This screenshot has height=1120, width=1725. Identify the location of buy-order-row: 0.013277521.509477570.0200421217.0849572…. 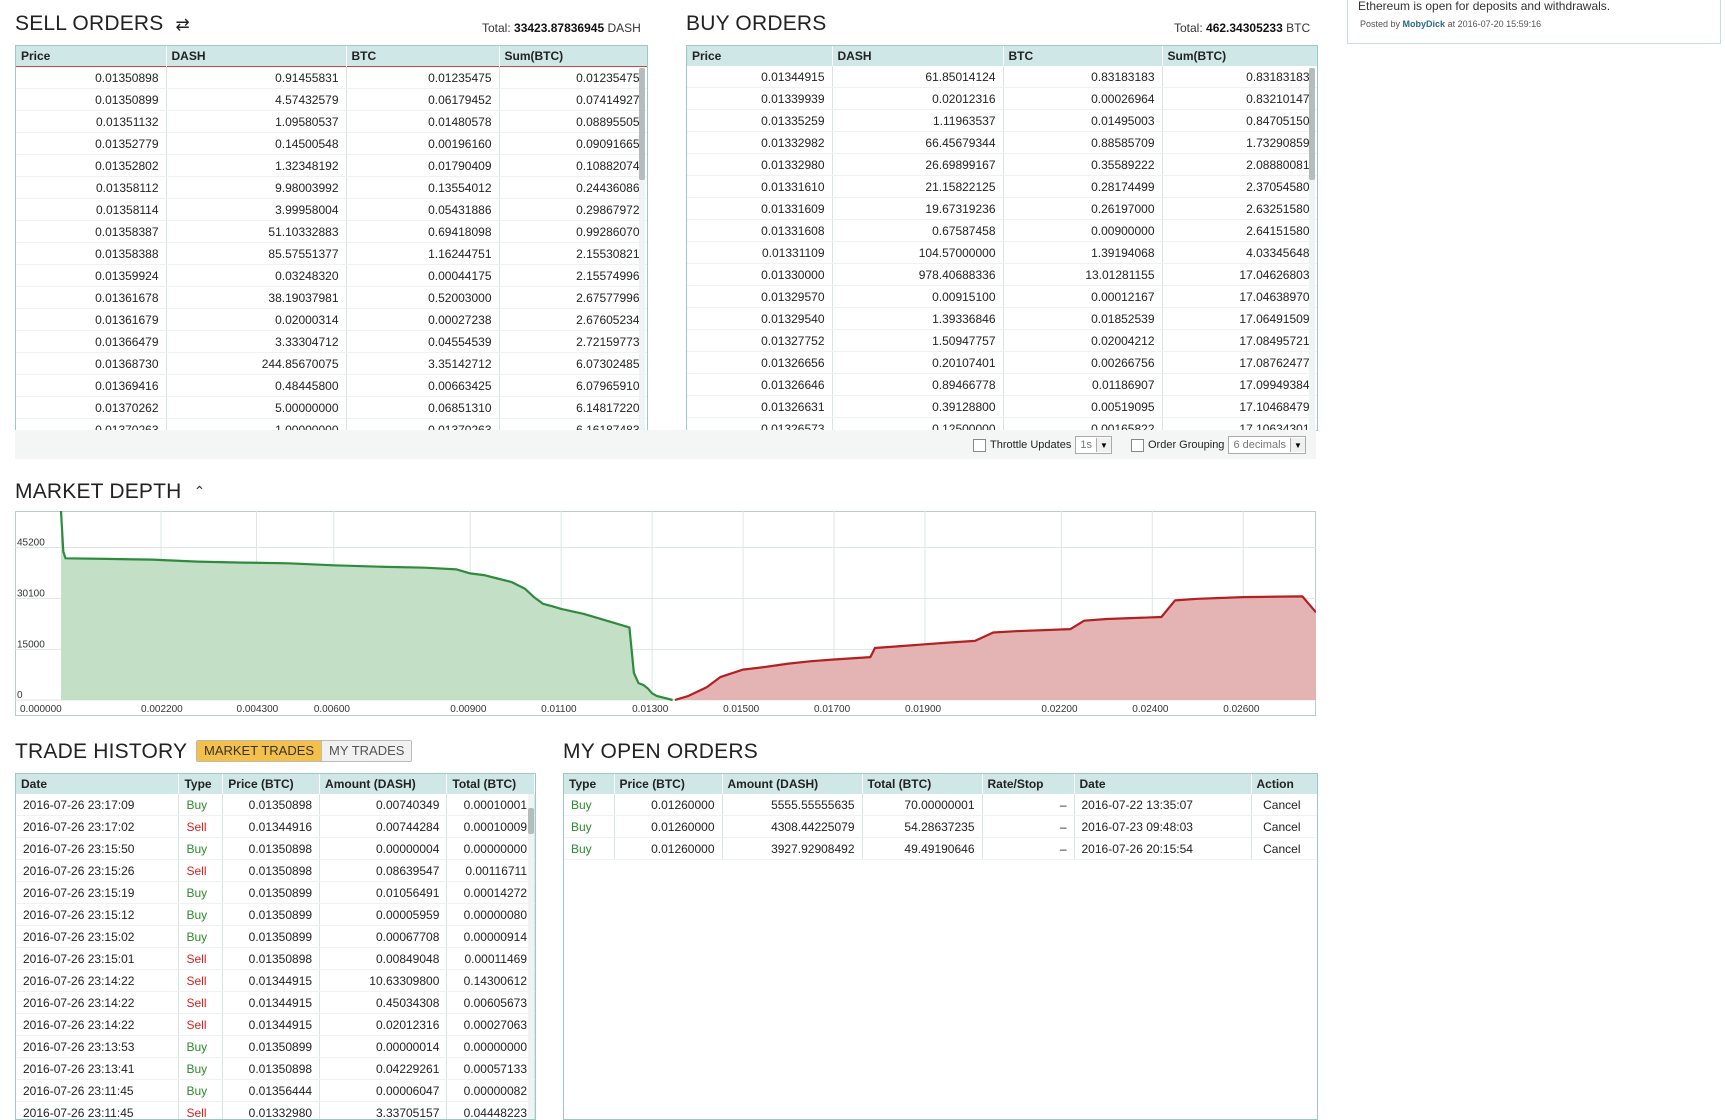
(1002, 341).